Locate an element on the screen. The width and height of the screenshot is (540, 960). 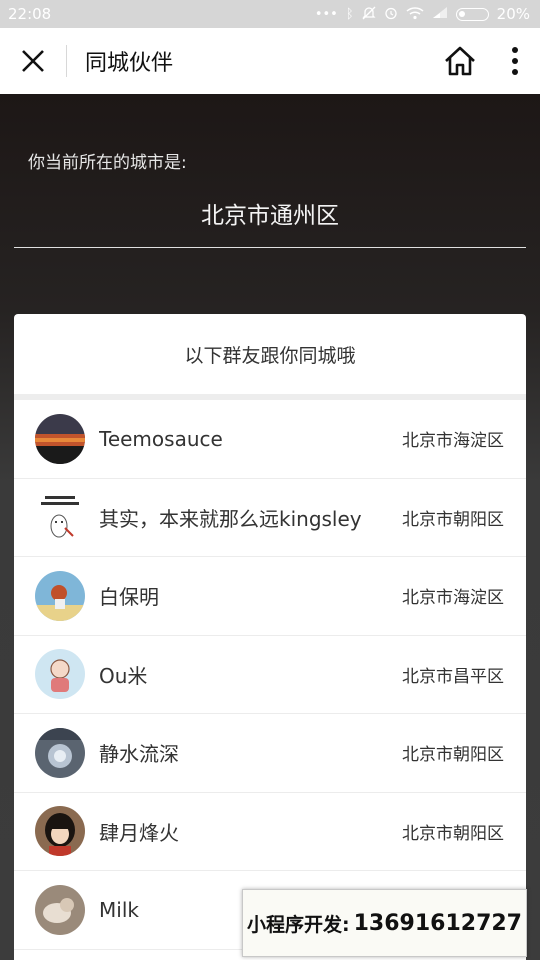
bluetooth-icon: ᛒ is located at coordinates (349, 14).